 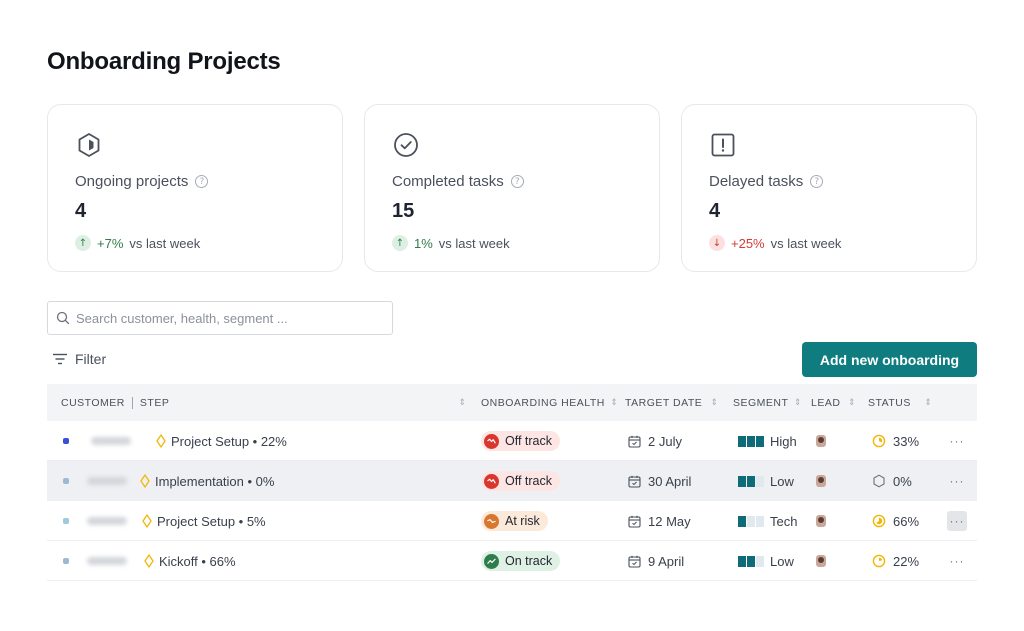 I want to click on header-customer: CUSTOMER, so click(x=93, y=403).